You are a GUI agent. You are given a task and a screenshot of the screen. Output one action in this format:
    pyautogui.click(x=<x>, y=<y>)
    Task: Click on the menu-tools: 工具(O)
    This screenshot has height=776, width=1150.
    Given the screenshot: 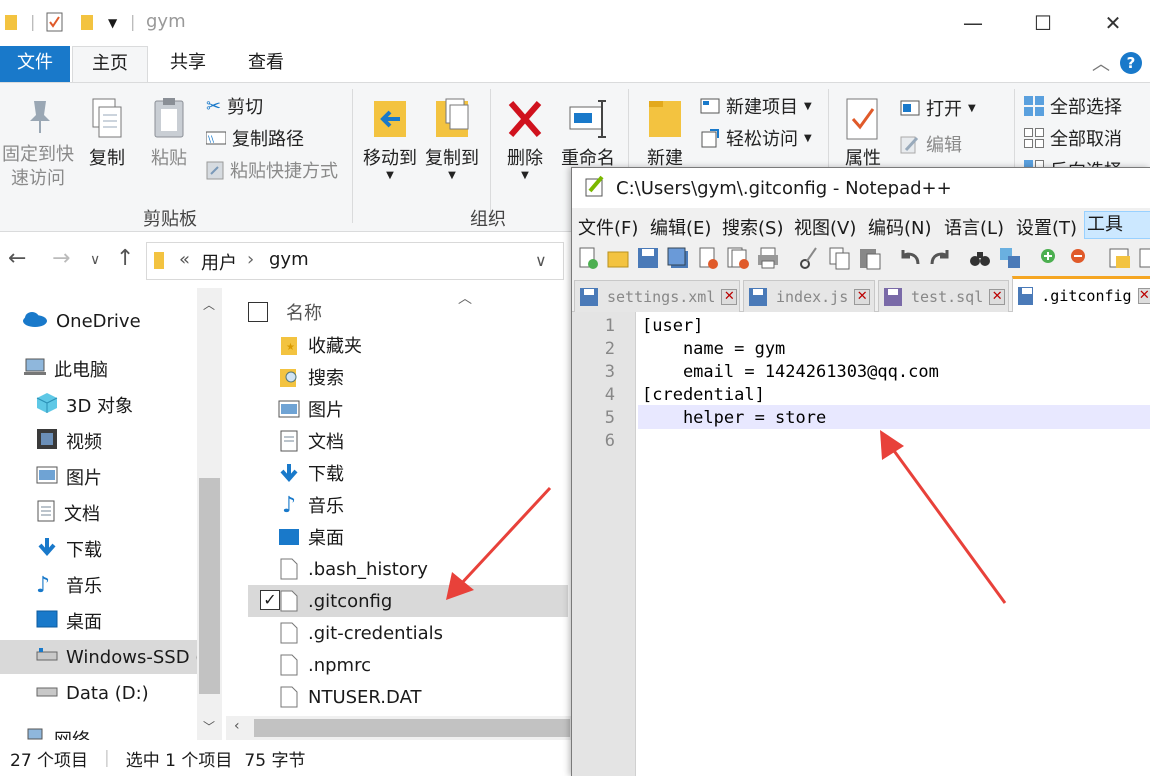 What is the action you would take?
    pyautogui.click(x=1117, y=236)
    